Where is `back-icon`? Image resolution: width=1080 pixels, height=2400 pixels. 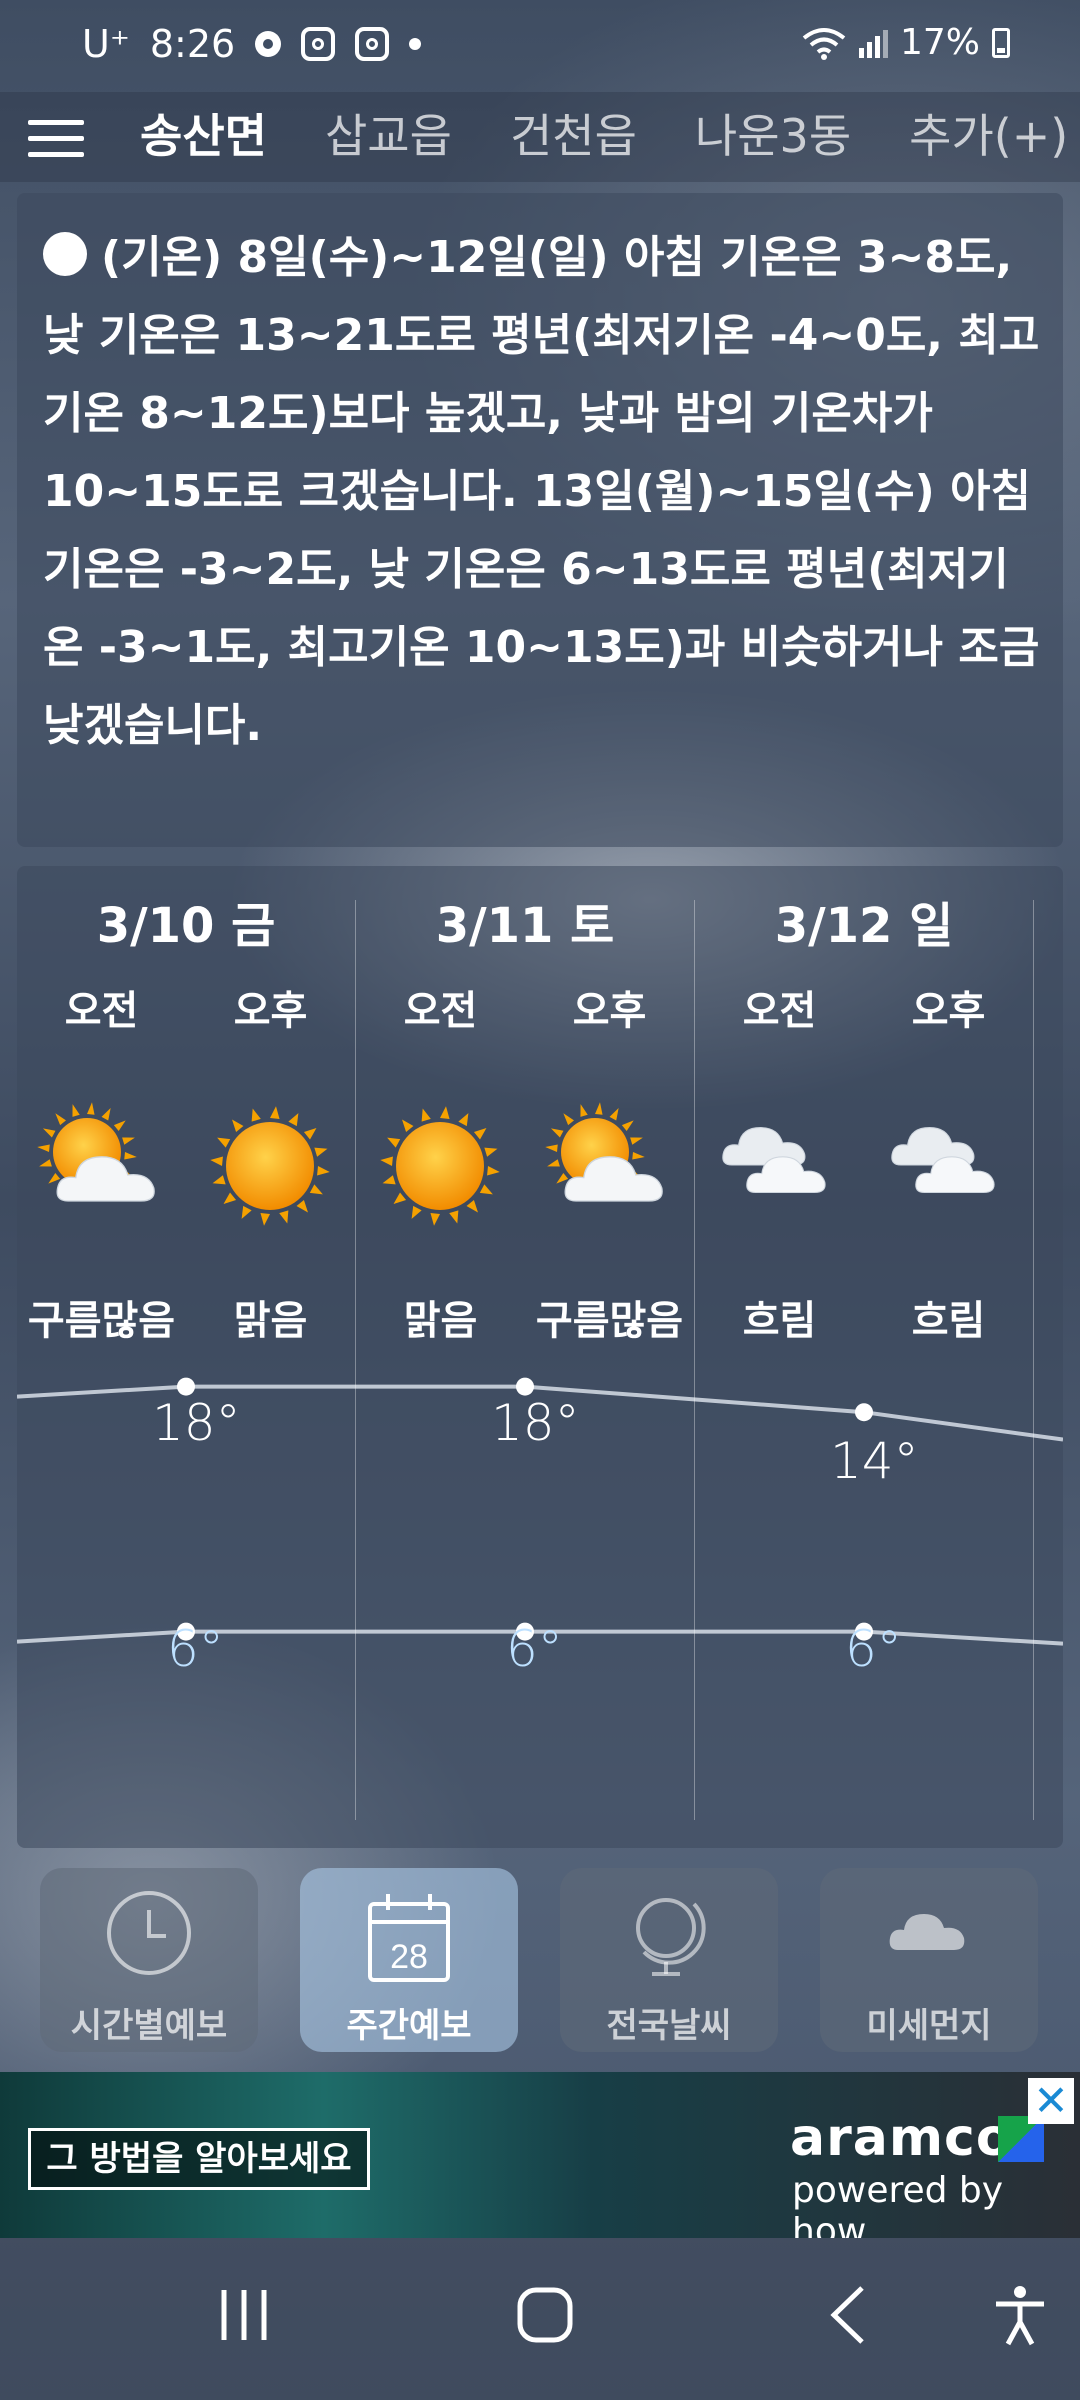
back-icon is located at coordinates (850, 2315).